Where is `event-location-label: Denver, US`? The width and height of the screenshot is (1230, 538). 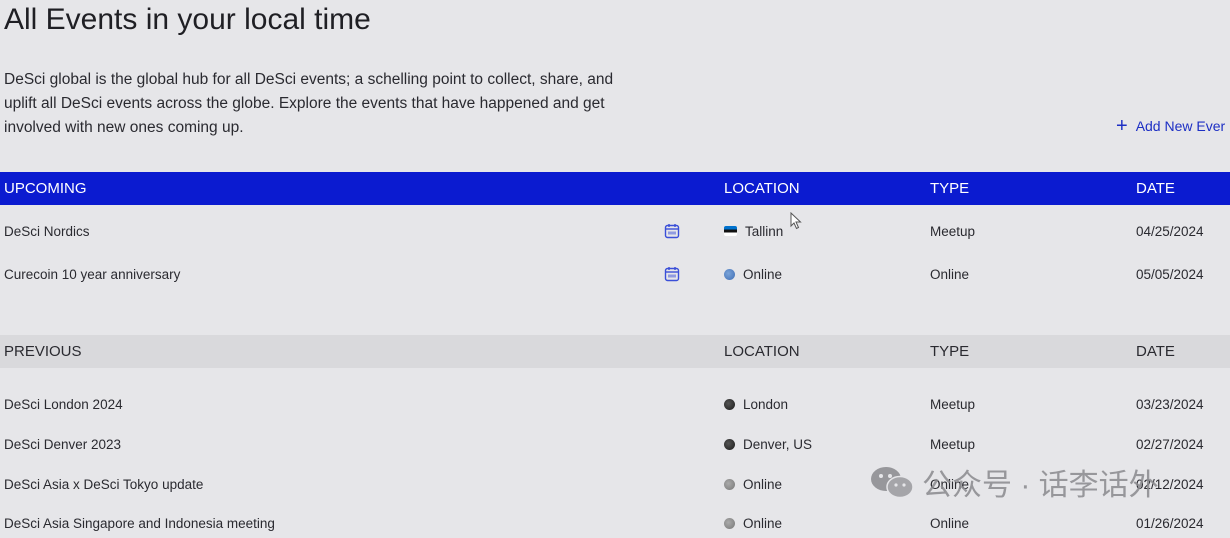
event-location-label: Denver, US is located at coordinates (778, 444).